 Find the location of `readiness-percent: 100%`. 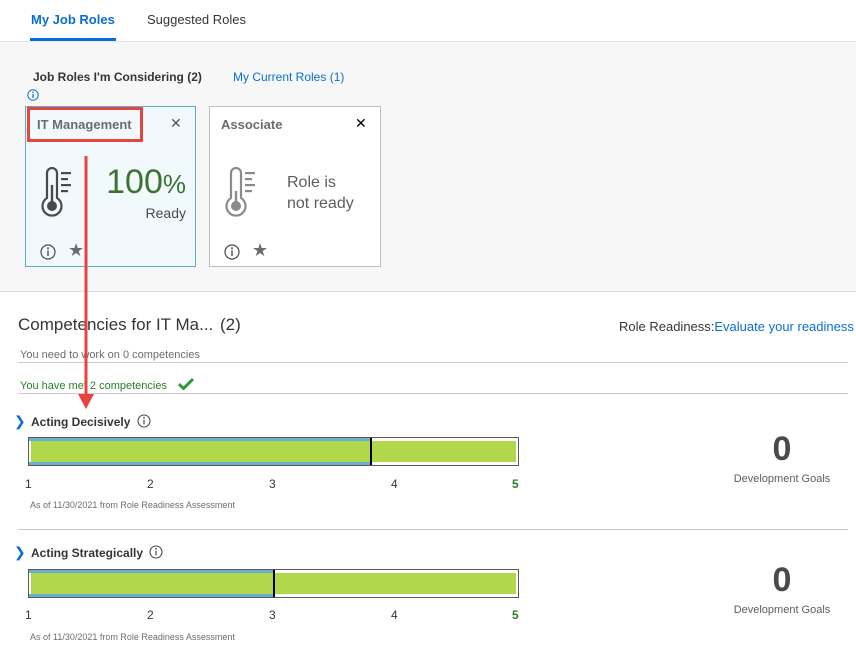

readiness-percent: 100% is located at coordinates (146, 182).